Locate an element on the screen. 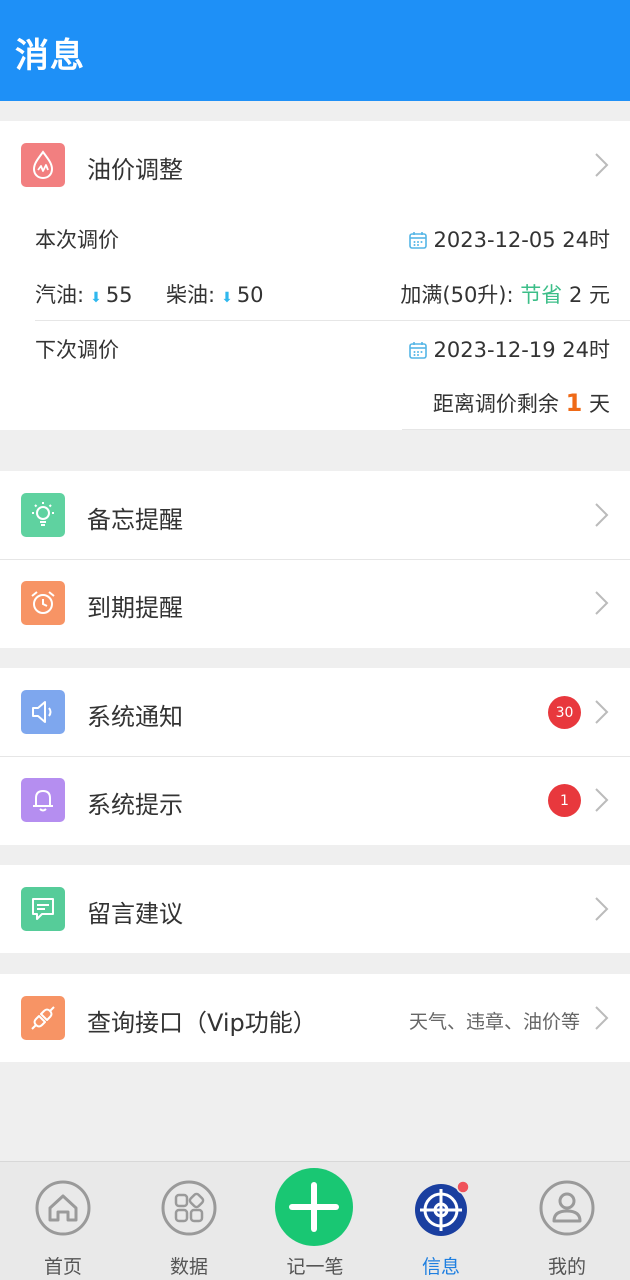 Image resolution: width=630 pixels, height=1280 pixels. fill-up-savings: 加满(50升): 节省 2 元 is located at coordinates (505, 294).